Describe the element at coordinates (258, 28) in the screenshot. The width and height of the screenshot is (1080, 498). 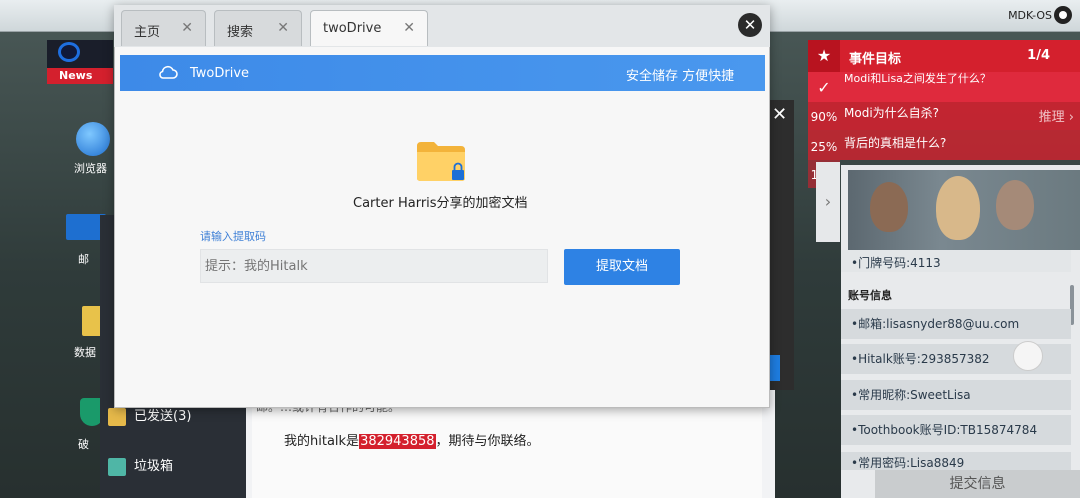
I see `tab-search: 搜索 ✕` at that location.